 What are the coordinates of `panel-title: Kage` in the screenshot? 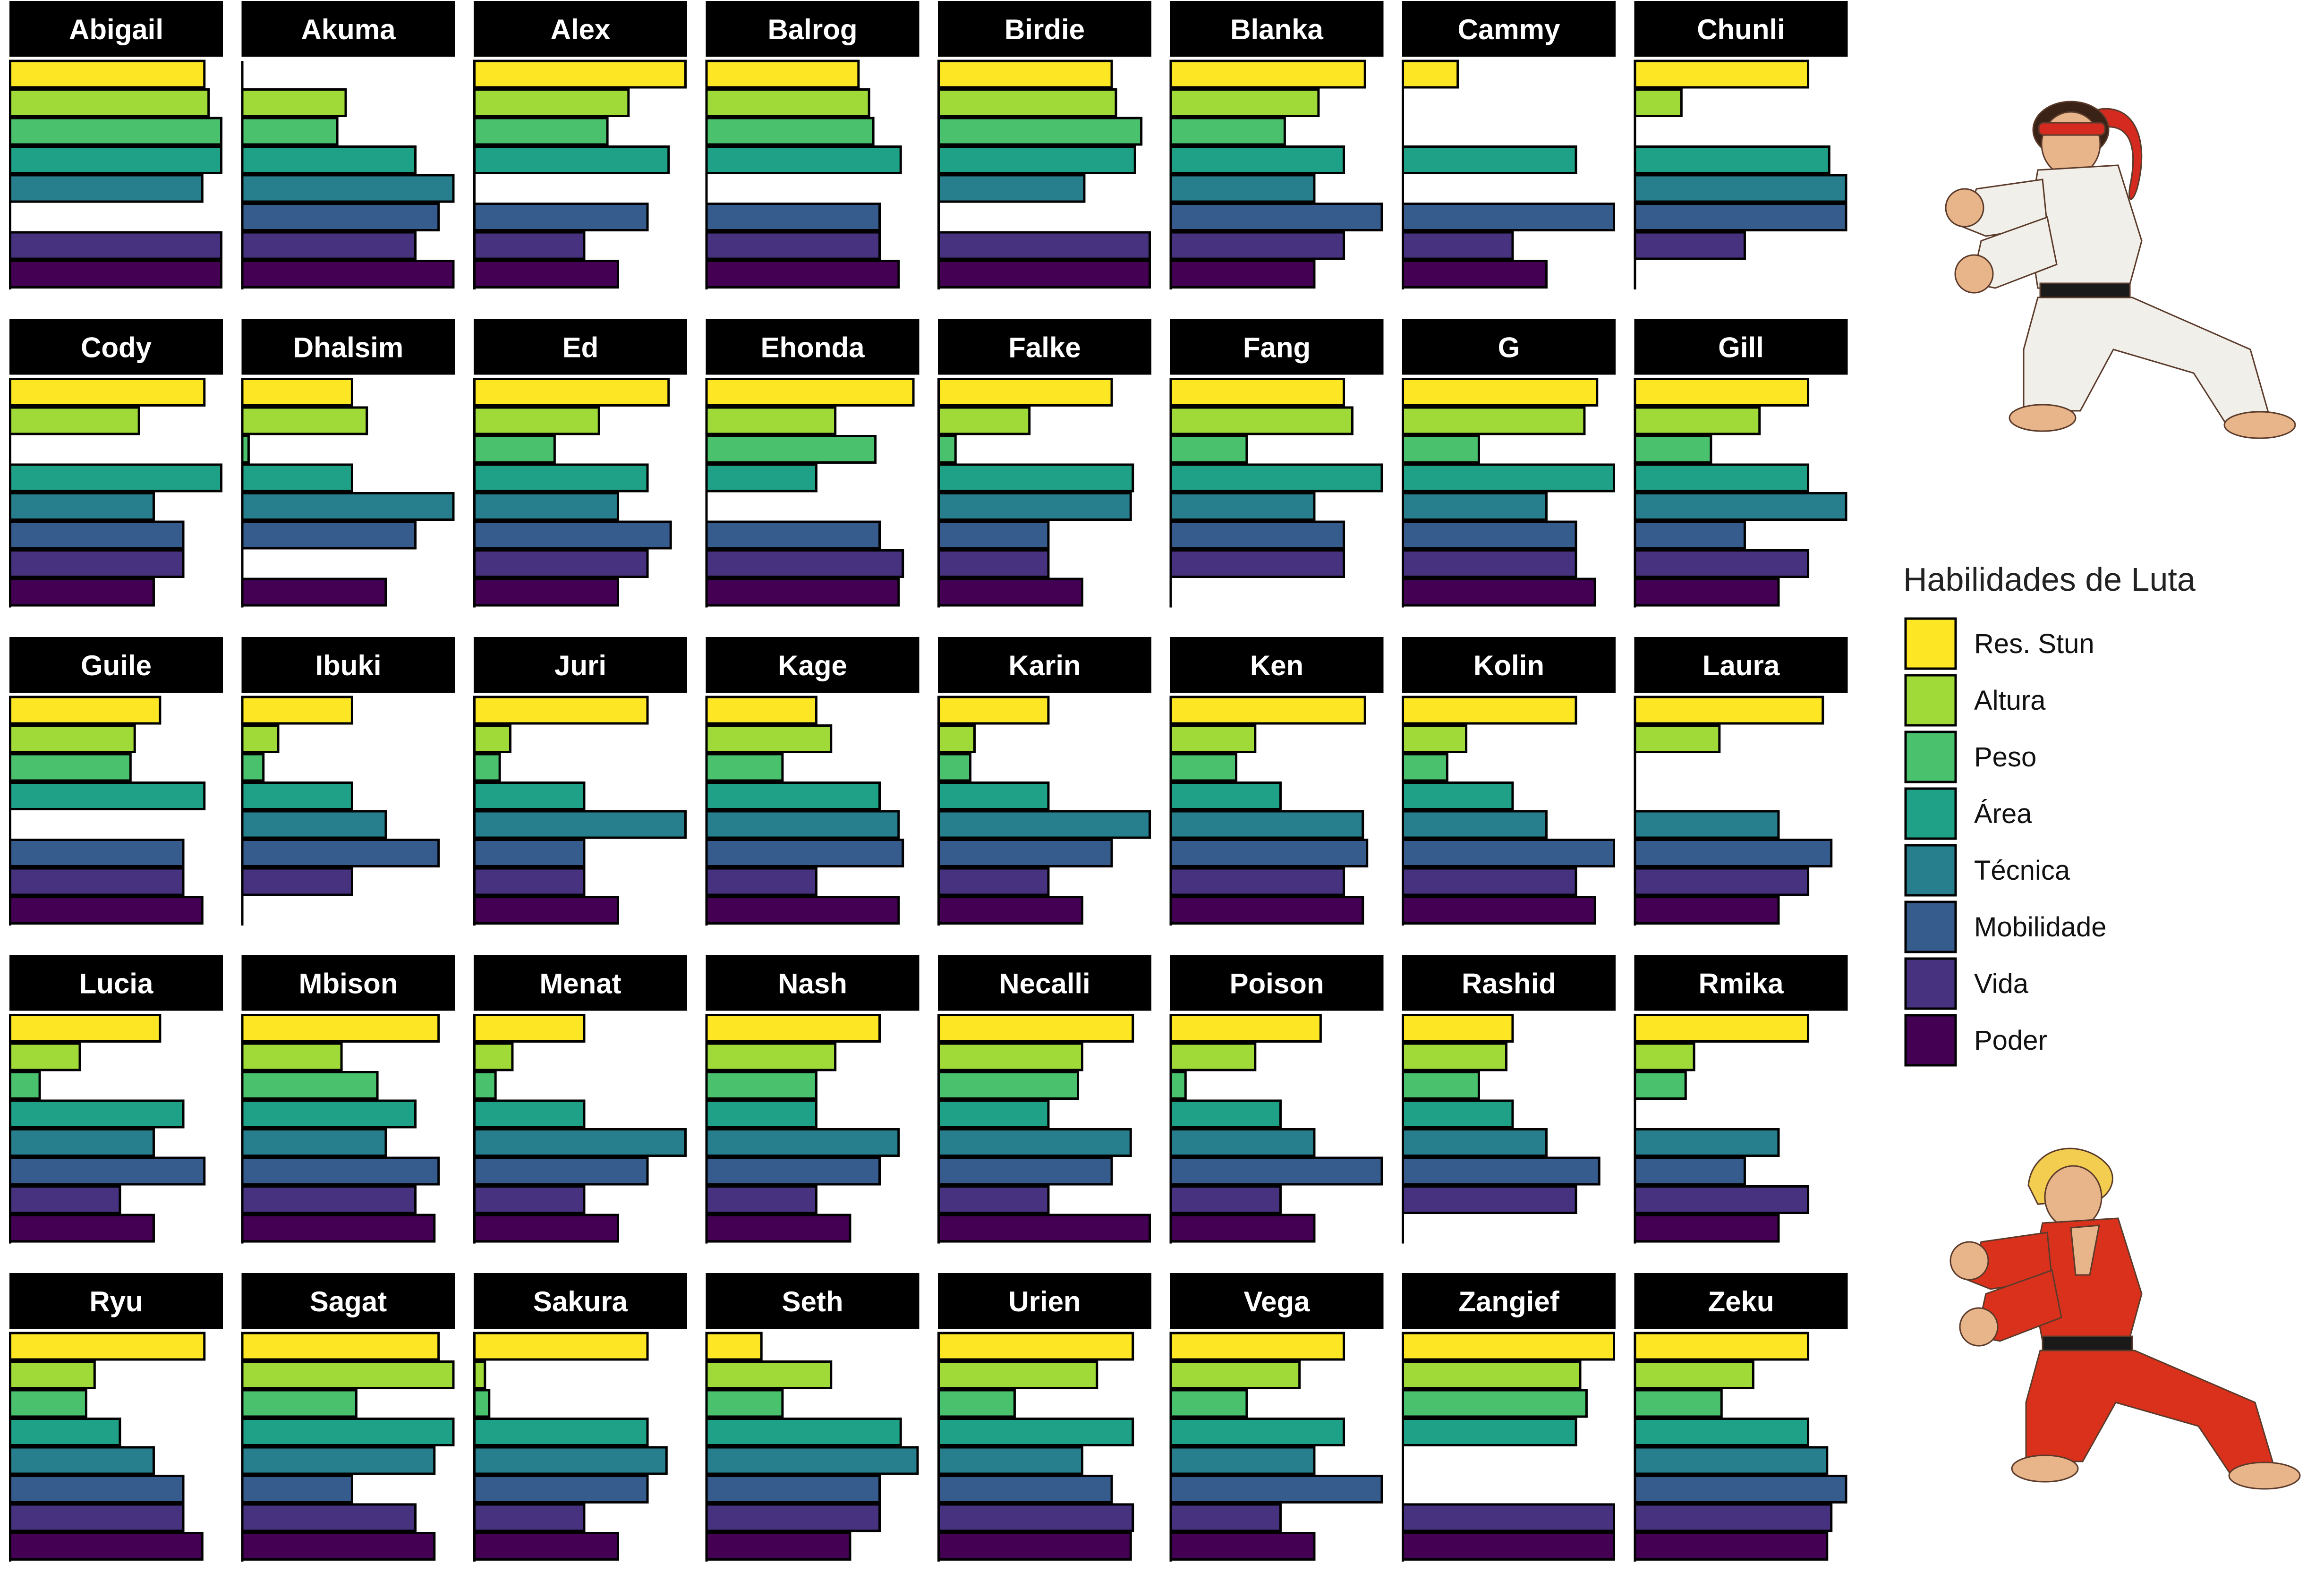 It's located at (813, 666).